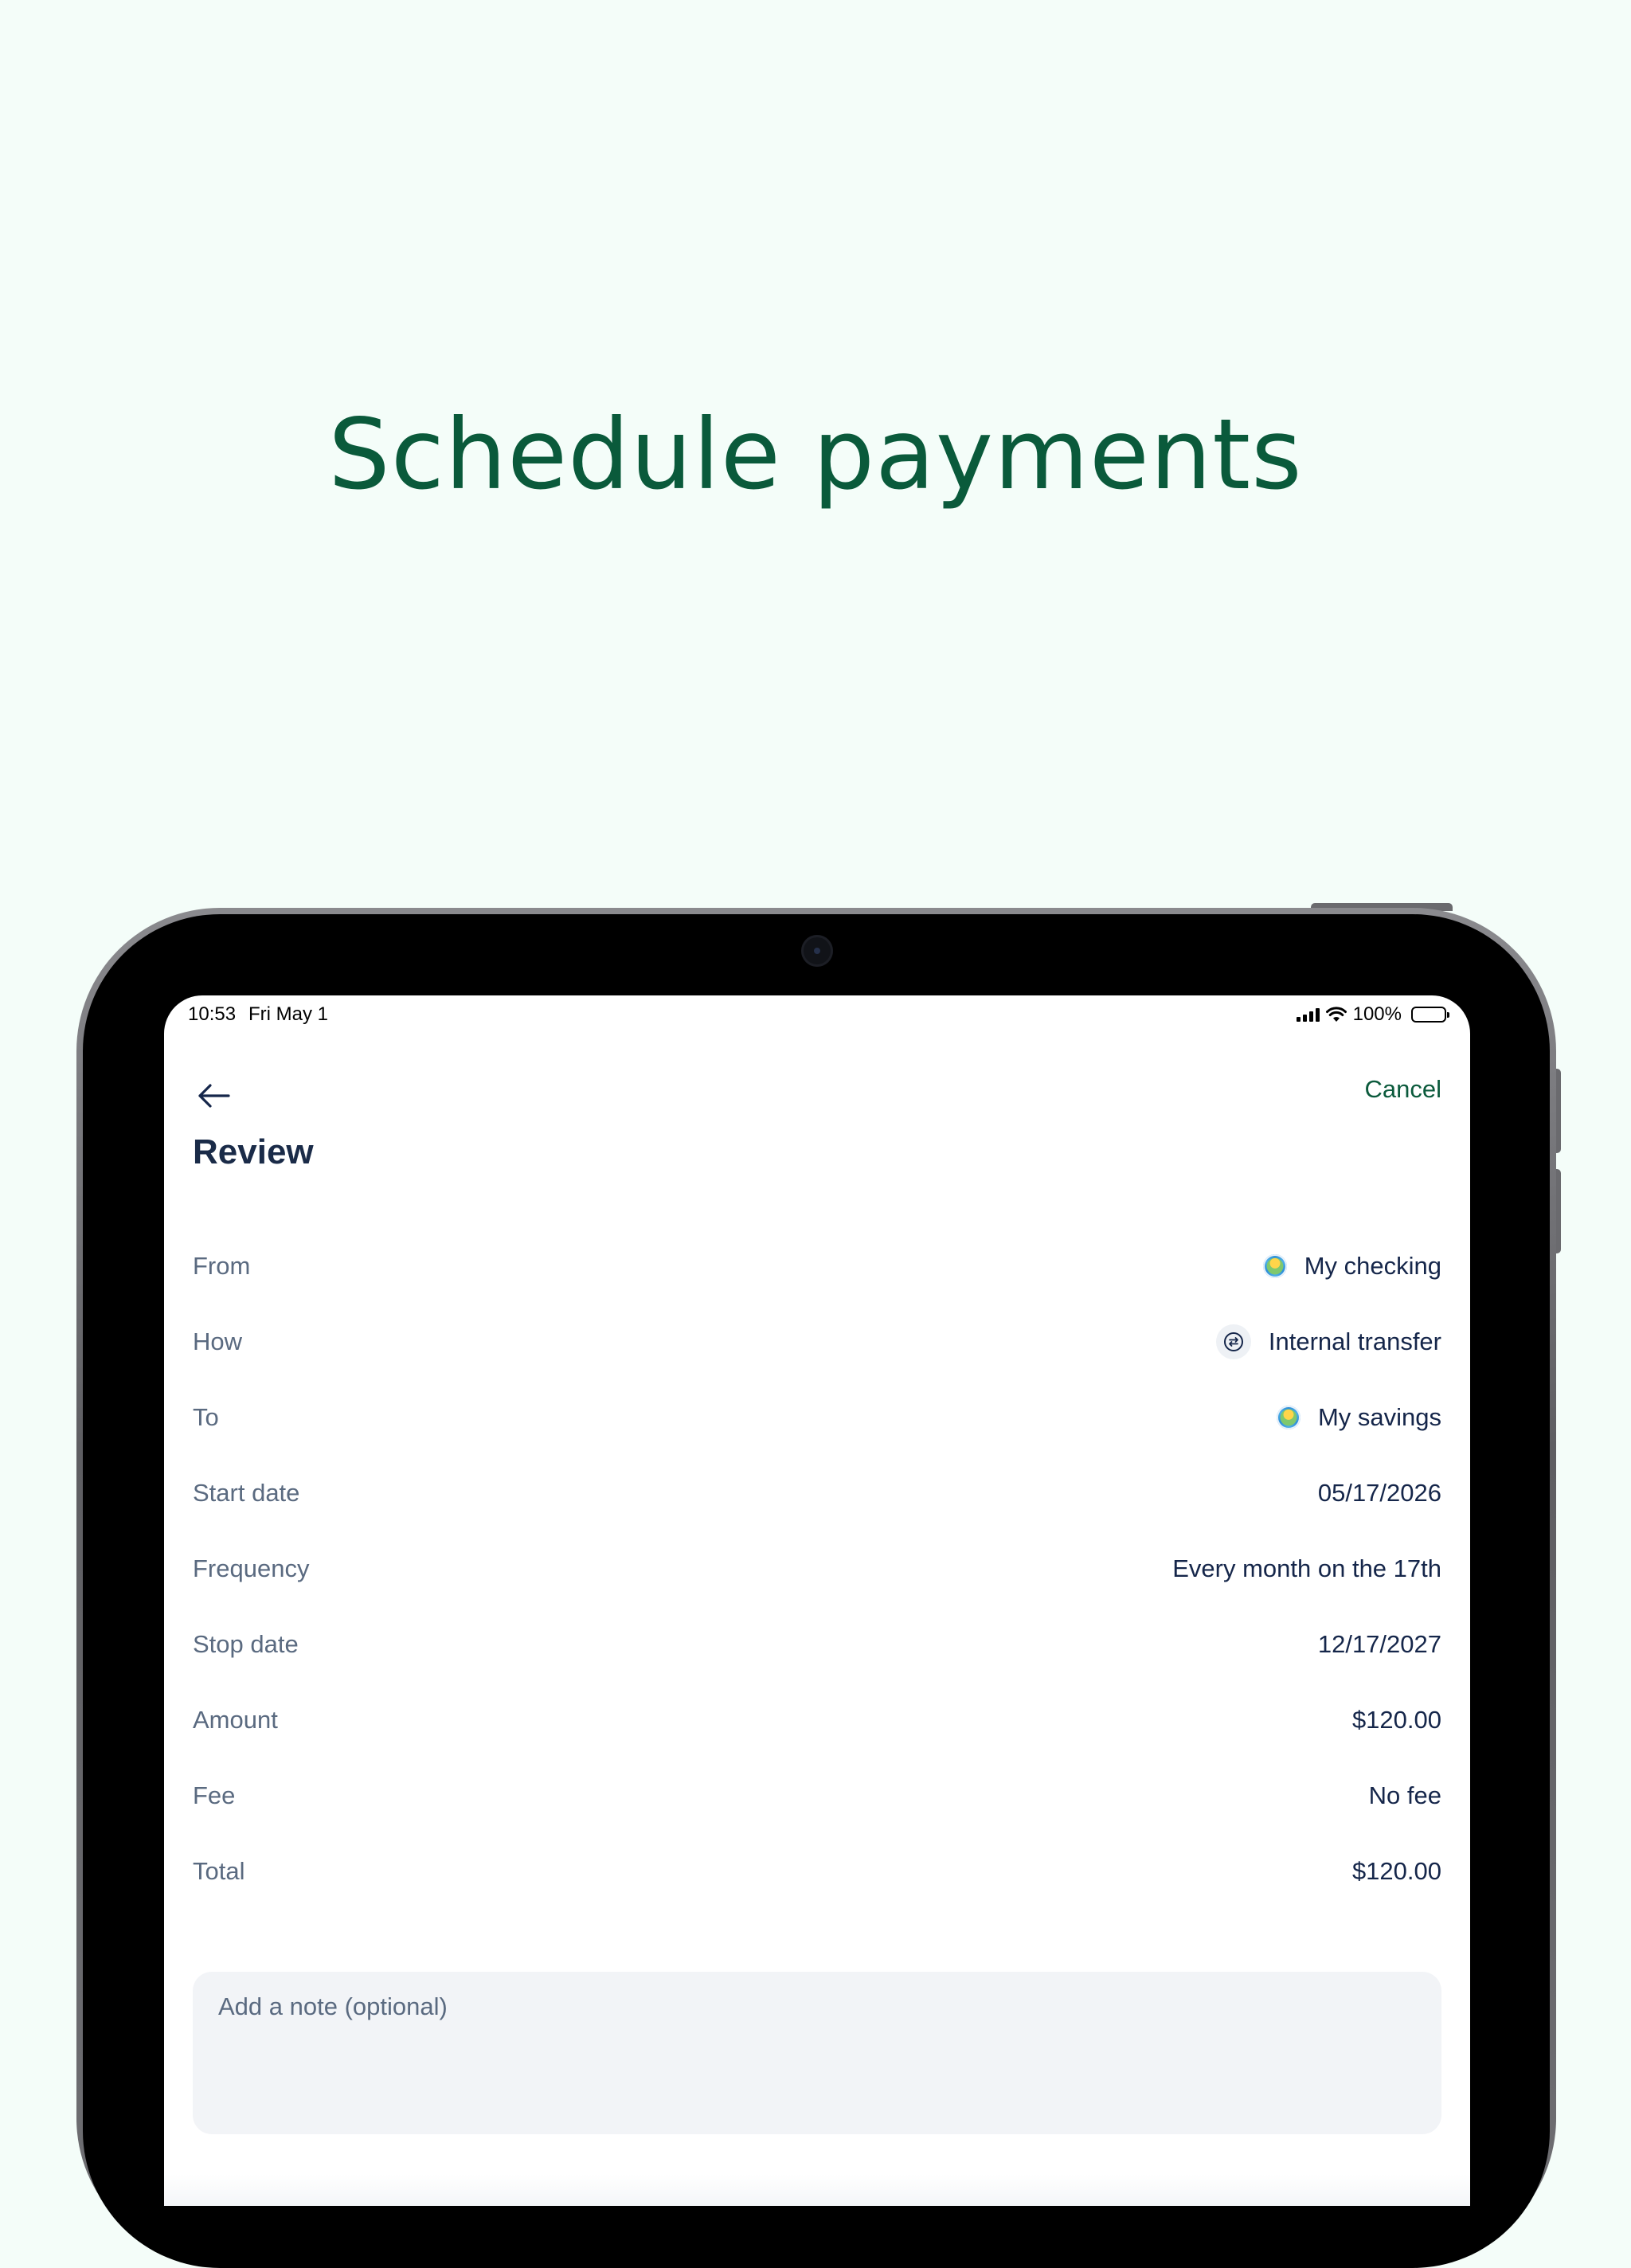 Image resolution: width=1631 pixels, height=2268 pixels. Describe the element at coordinates (815, 454) in the screenshot. I see `headline: Schedule payments` at that location.